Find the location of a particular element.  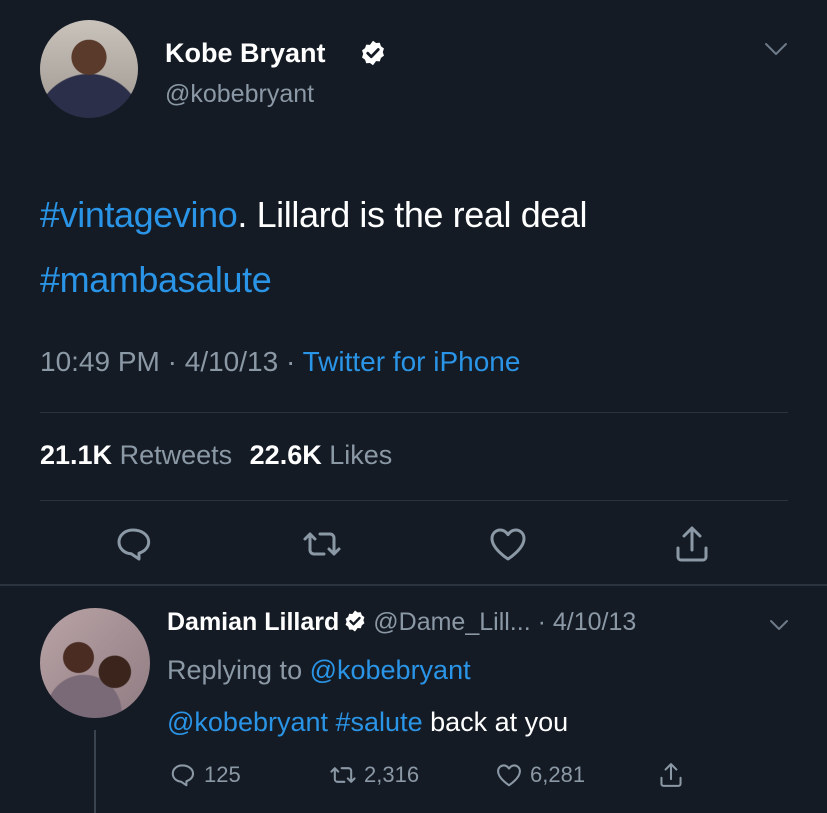

replying-to: Replying to @kobebryant is located at coordinates (319, 670).